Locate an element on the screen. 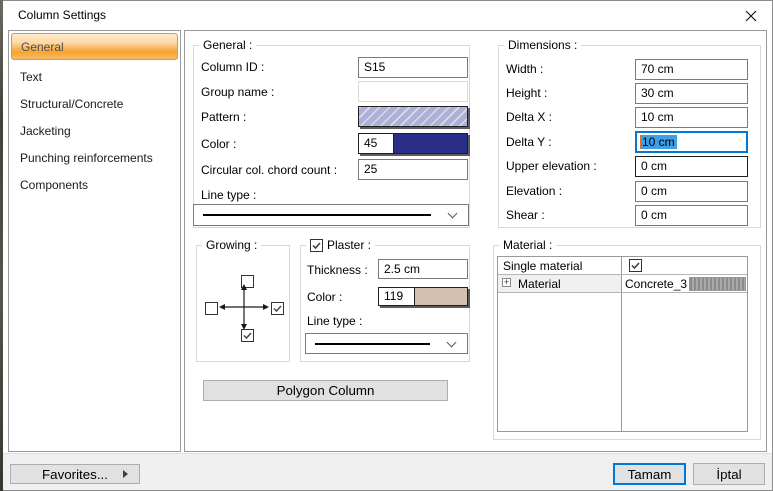 The image size is (773, 491). delta-y-label: Delta Y : is located at coordinates (529, 142).